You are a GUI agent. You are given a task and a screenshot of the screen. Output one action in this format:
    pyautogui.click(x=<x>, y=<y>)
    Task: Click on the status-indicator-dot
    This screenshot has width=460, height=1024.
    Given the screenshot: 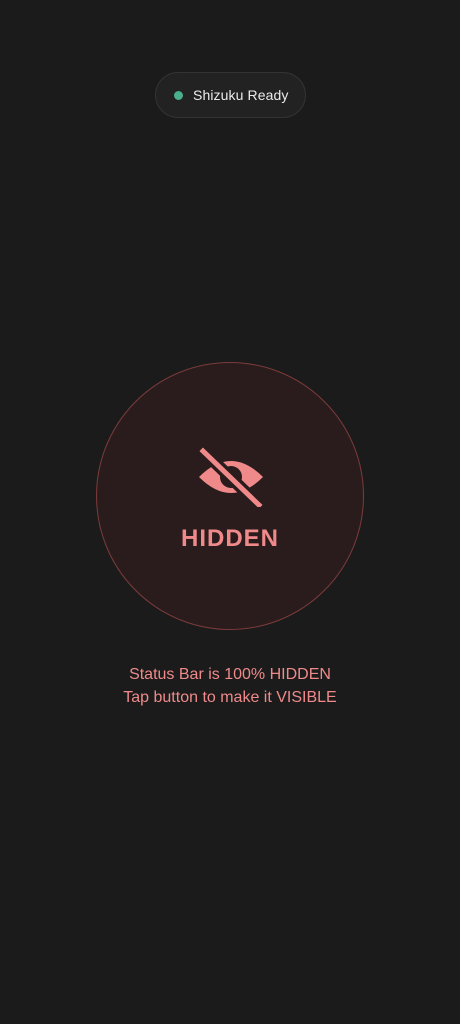 What is the action you would take?
    pyautogui.click(x=178, y=95)
    